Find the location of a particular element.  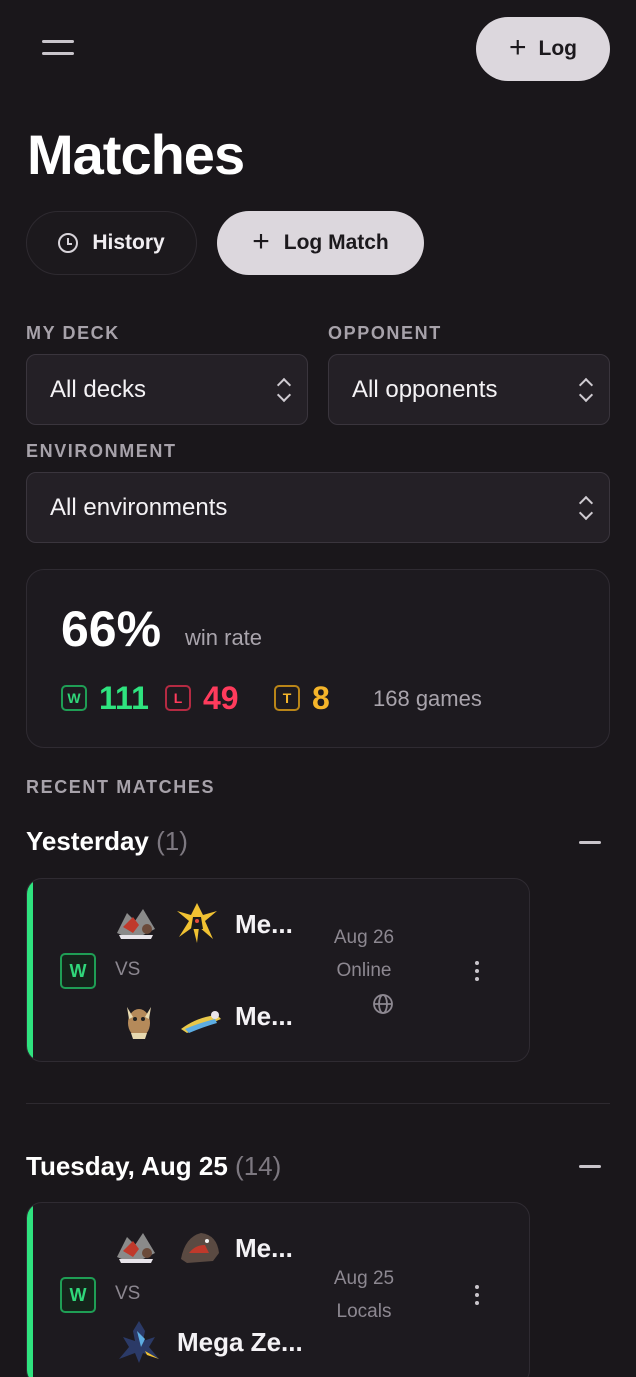

log-button-label: Log is located at coordinates (557, 48).